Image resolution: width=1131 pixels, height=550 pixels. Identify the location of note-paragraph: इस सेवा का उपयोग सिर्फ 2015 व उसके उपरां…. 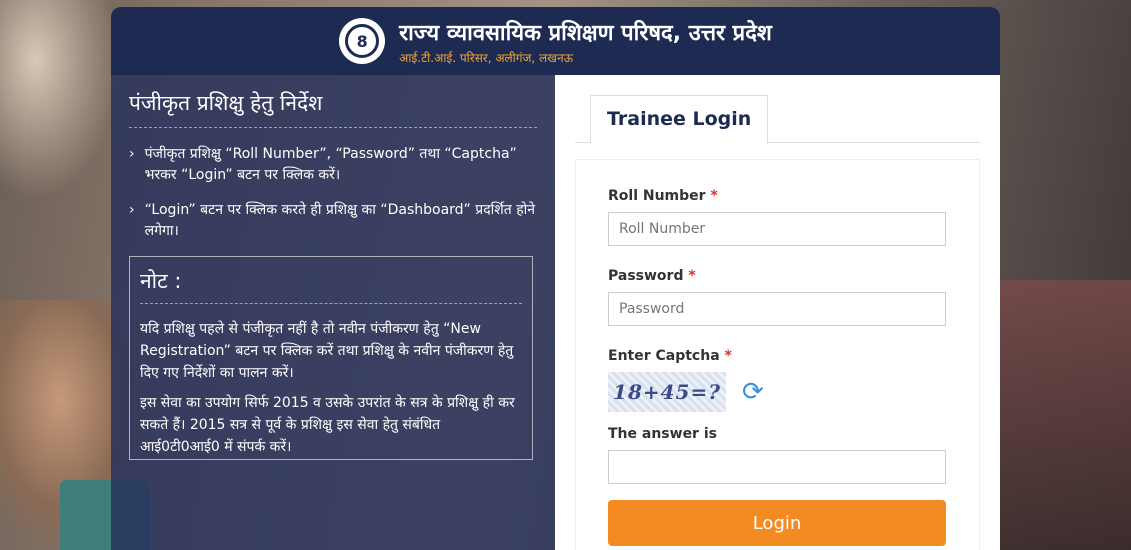
(327, 425).